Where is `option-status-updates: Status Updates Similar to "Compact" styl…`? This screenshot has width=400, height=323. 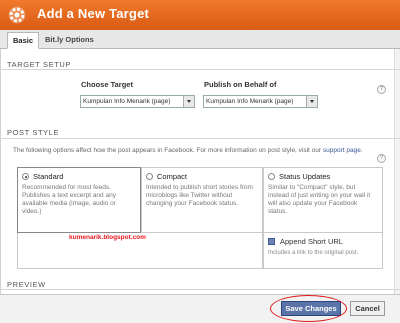
option-status-updates: Status Updates Similar to "Compact" styl… is located at coordinates (323, 200).